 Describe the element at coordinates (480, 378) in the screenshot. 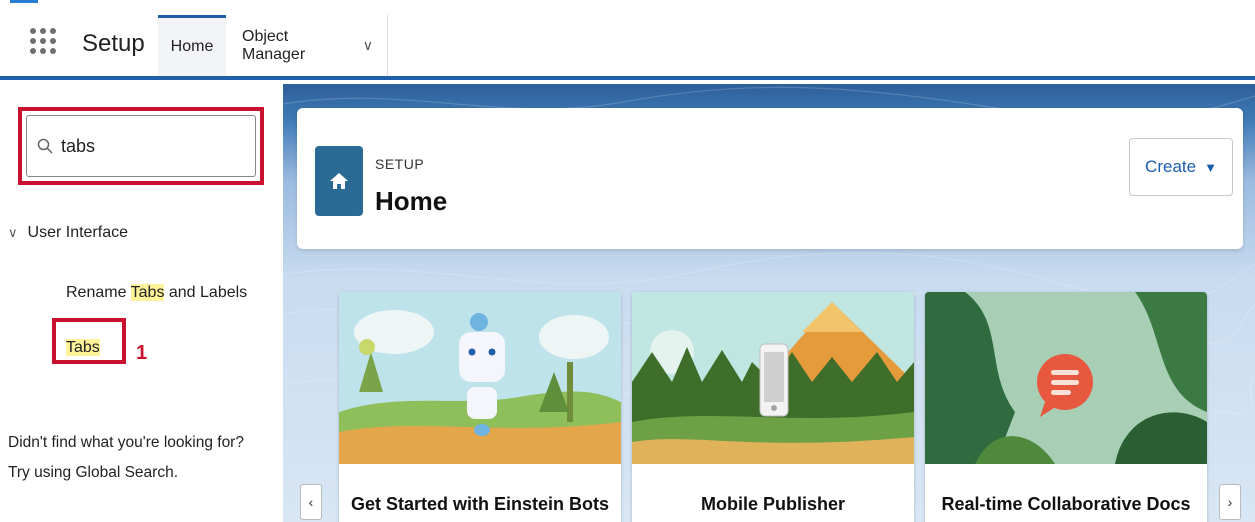

I see `einstein-bots-illustration` at that location.